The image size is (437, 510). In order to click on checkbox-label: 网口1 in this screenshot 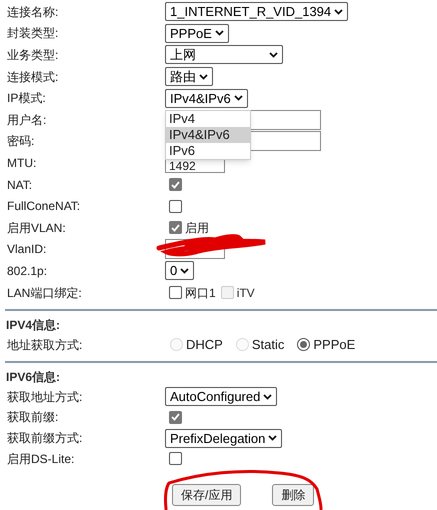, I will do `click(200, 293)`.